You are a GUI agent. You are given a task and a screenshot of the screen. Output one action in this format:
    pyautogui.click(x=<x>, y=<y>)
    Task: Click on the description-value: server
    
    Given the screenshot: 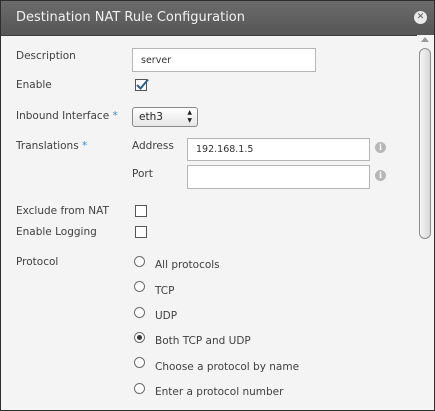 What is the action you would take?
    pyautogui.click(x=156, y=60)
    